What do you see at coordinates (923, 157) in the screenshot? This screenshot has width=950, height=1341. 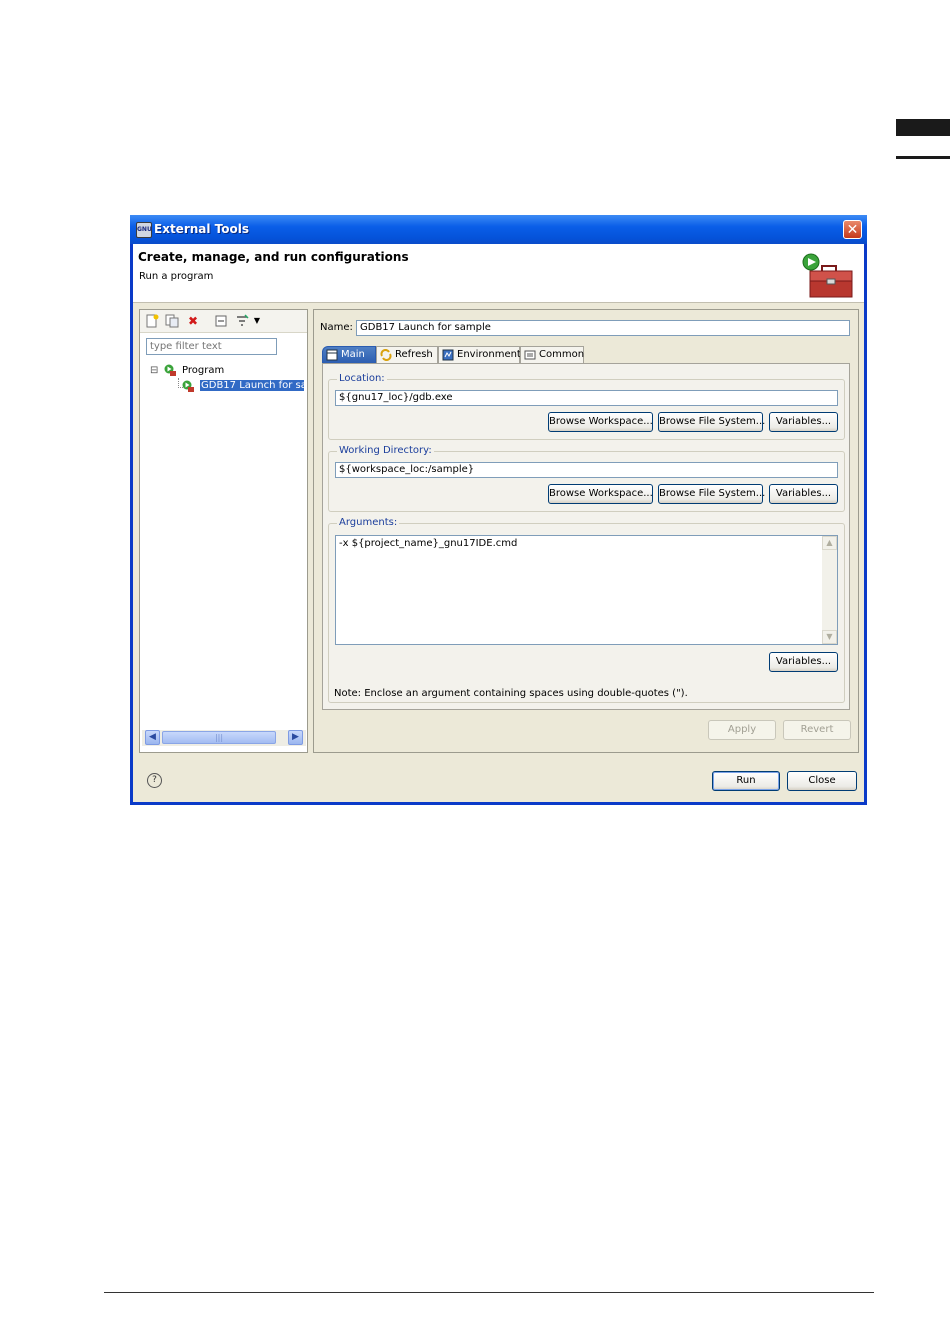 I see `chapter-tab-rule` at bounding box center [923, 157].